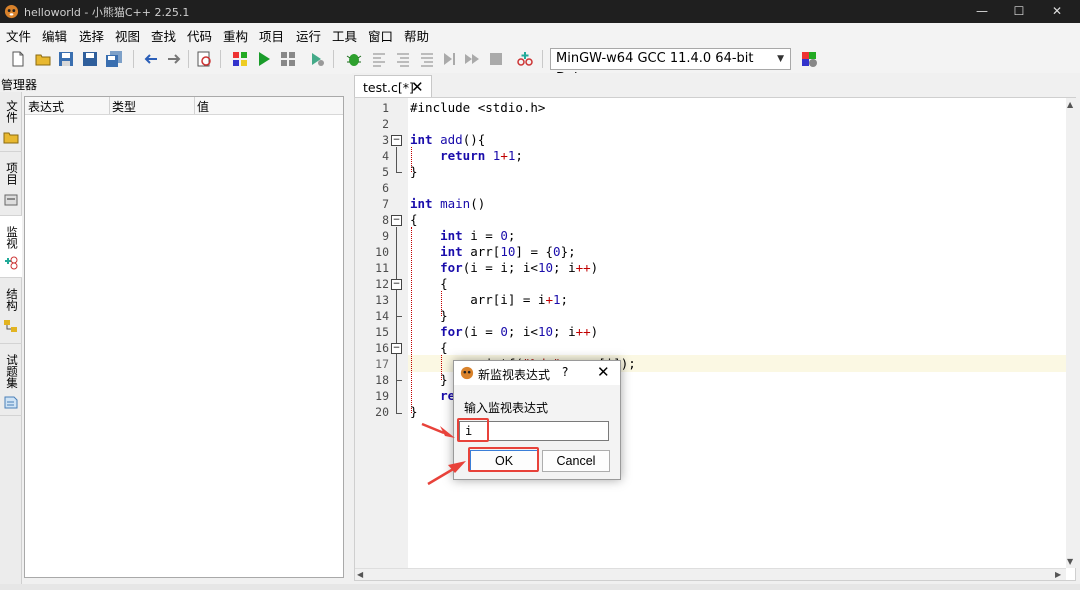 The width and height of the screenshot is (1080, 590). I want to click on annotation-arrow-ok, so click(446, 473).